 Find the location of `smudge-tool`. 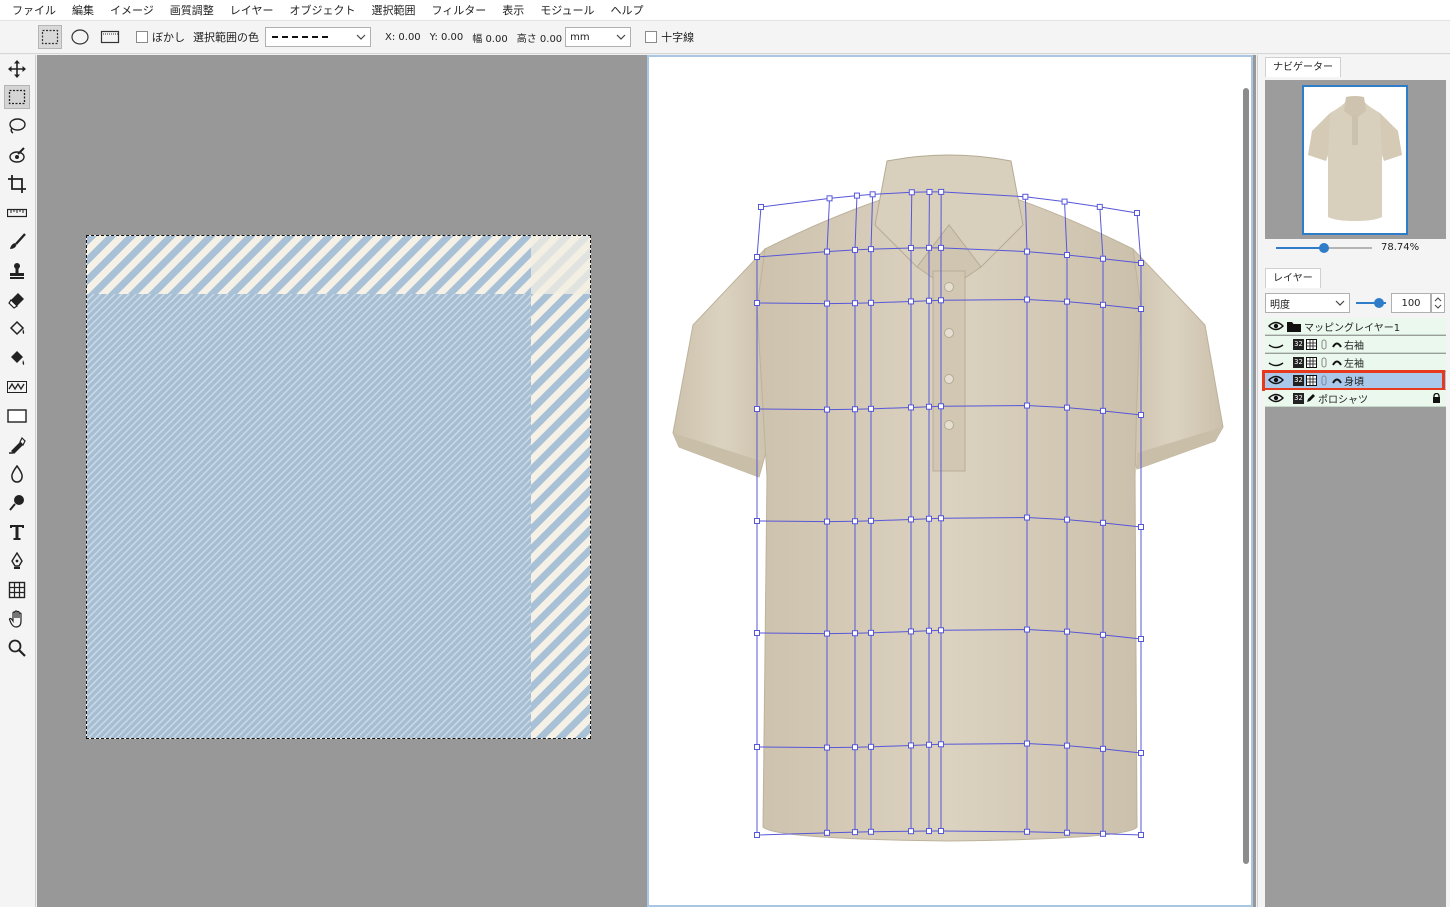

smudge-tool is located at coordinates (17, 387).